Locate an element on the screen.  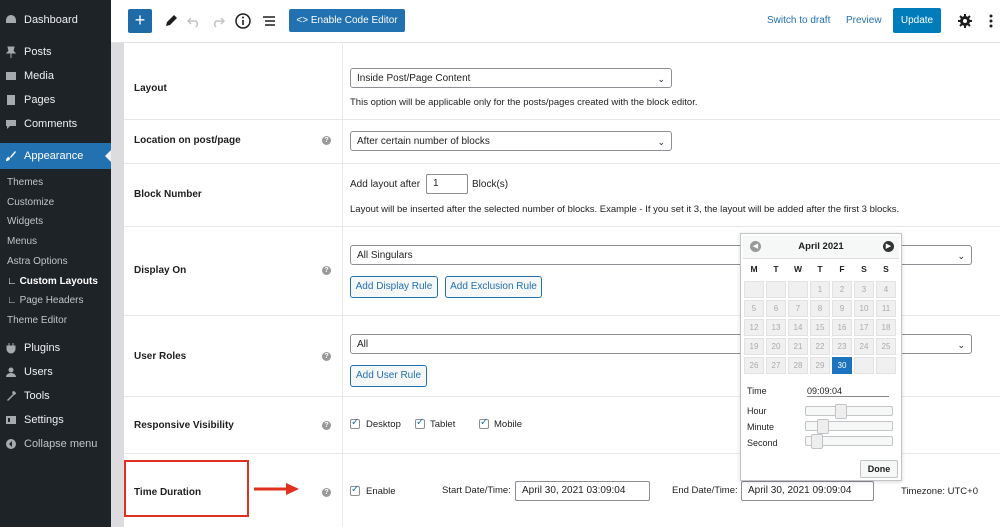
day-cell: 4 is located at coordinates (886, 289).